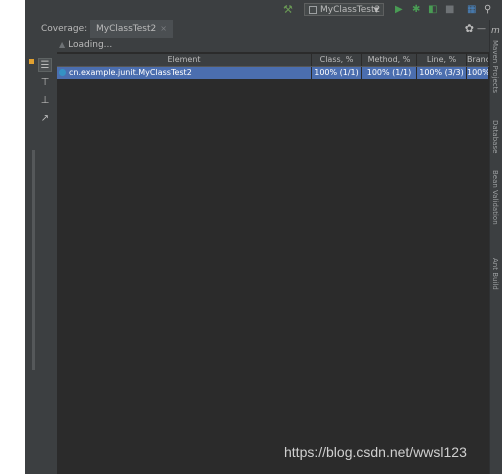 This screenshot has height=474, width=502. What do you see at coordinates (478, 73) in the screenshot?
I see `cell-branch-pct: 100% (0/0)` at bounding box center [478, 73].